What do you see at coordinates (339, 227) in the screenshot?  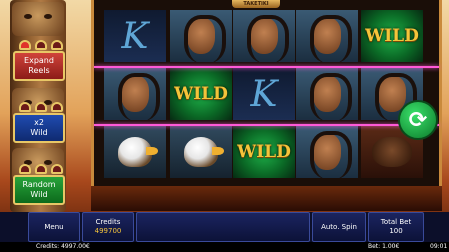 I see `autospin-button: Auto. Spin` at bounding box center [339, 227].